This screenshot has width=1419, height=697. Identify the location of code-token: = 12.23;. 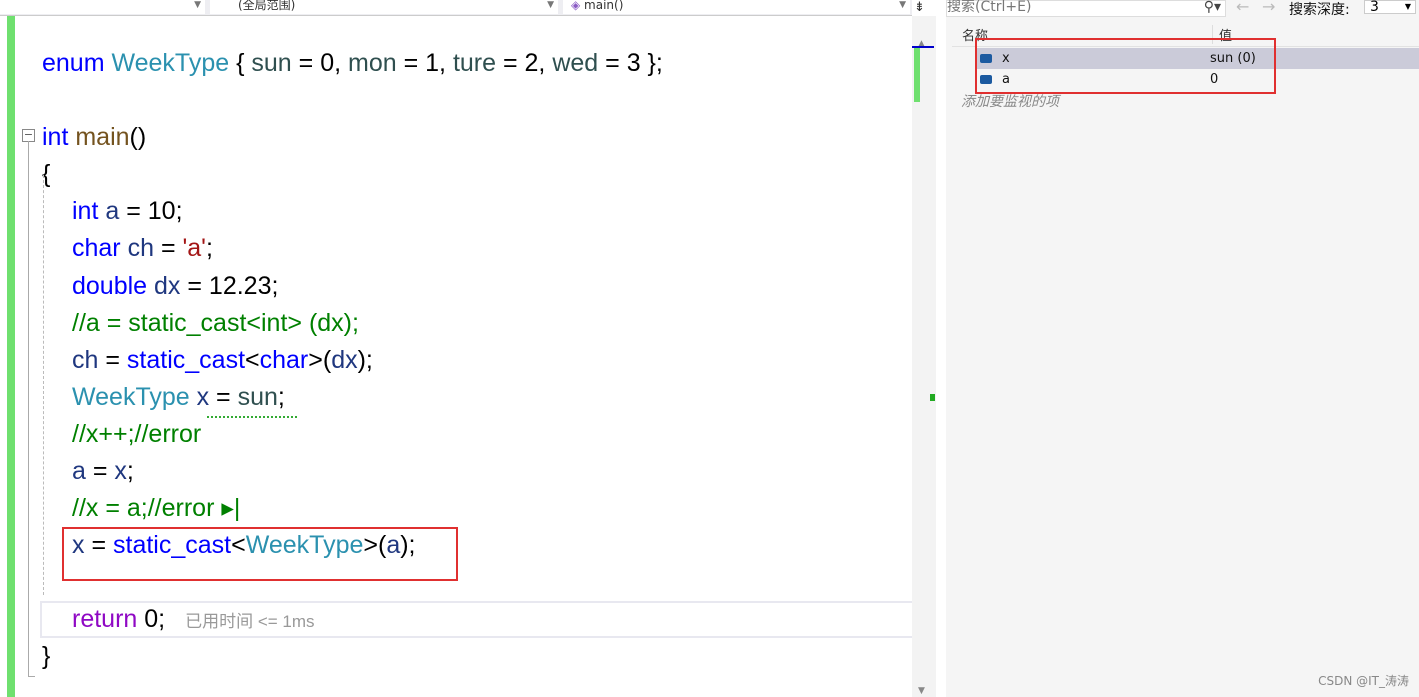
(229, 286).